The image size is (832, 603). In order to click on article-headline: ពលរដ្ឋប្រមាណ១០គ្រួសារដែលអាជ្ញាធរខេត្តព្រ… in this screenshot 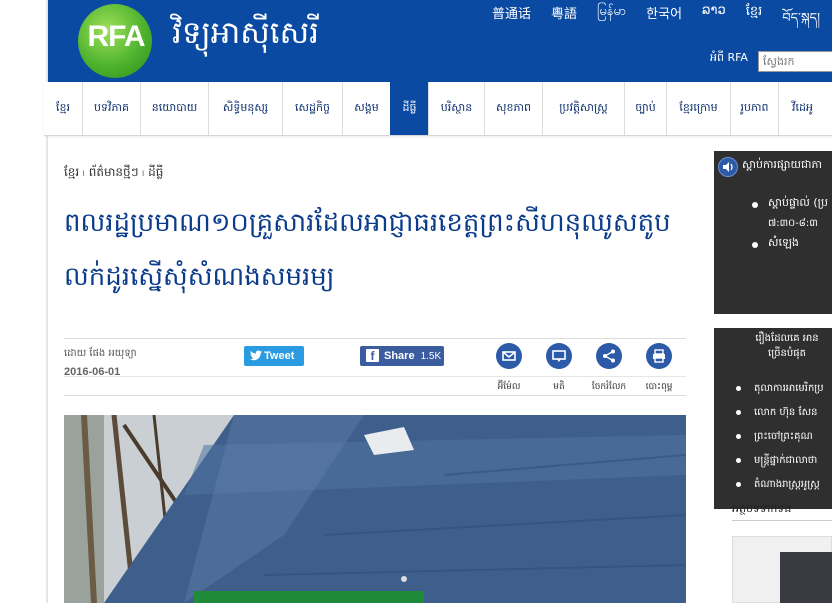, I will do `click(367, 250)`.